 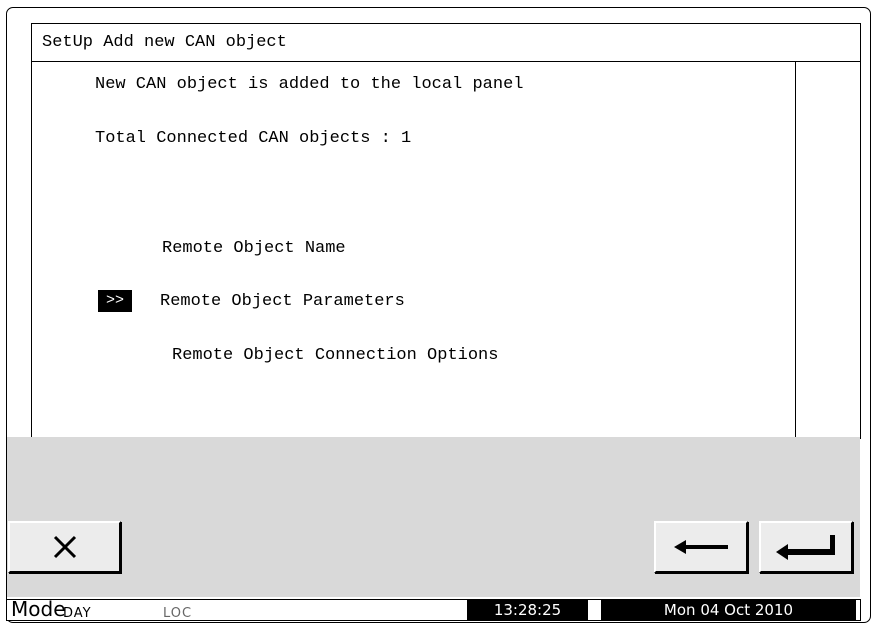 What do you see at coordinates (178, 613) in the screenshot?
I see `location-indicator: LOC` at bounding box center [178, 613].